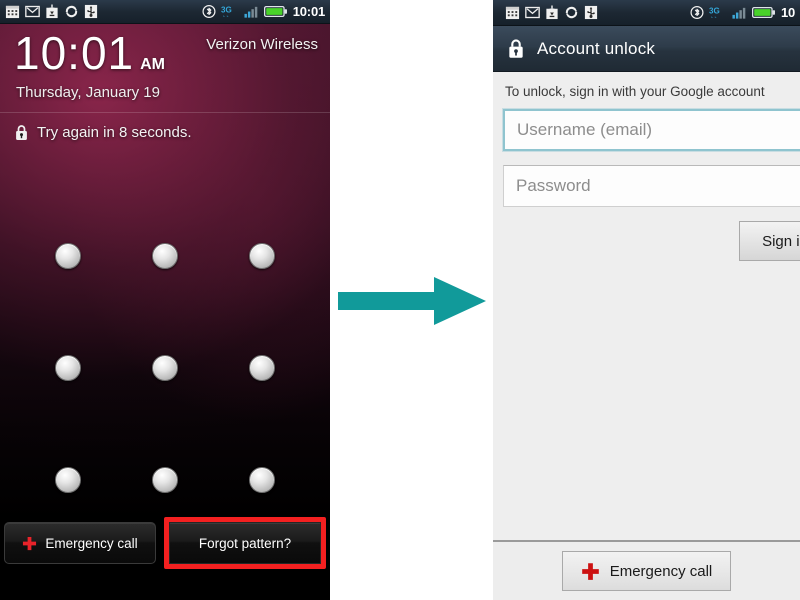  Describe the element at coordinates (165, 12) in the screenshot. I see `left-status-bar: 3G 10:01` at that location.